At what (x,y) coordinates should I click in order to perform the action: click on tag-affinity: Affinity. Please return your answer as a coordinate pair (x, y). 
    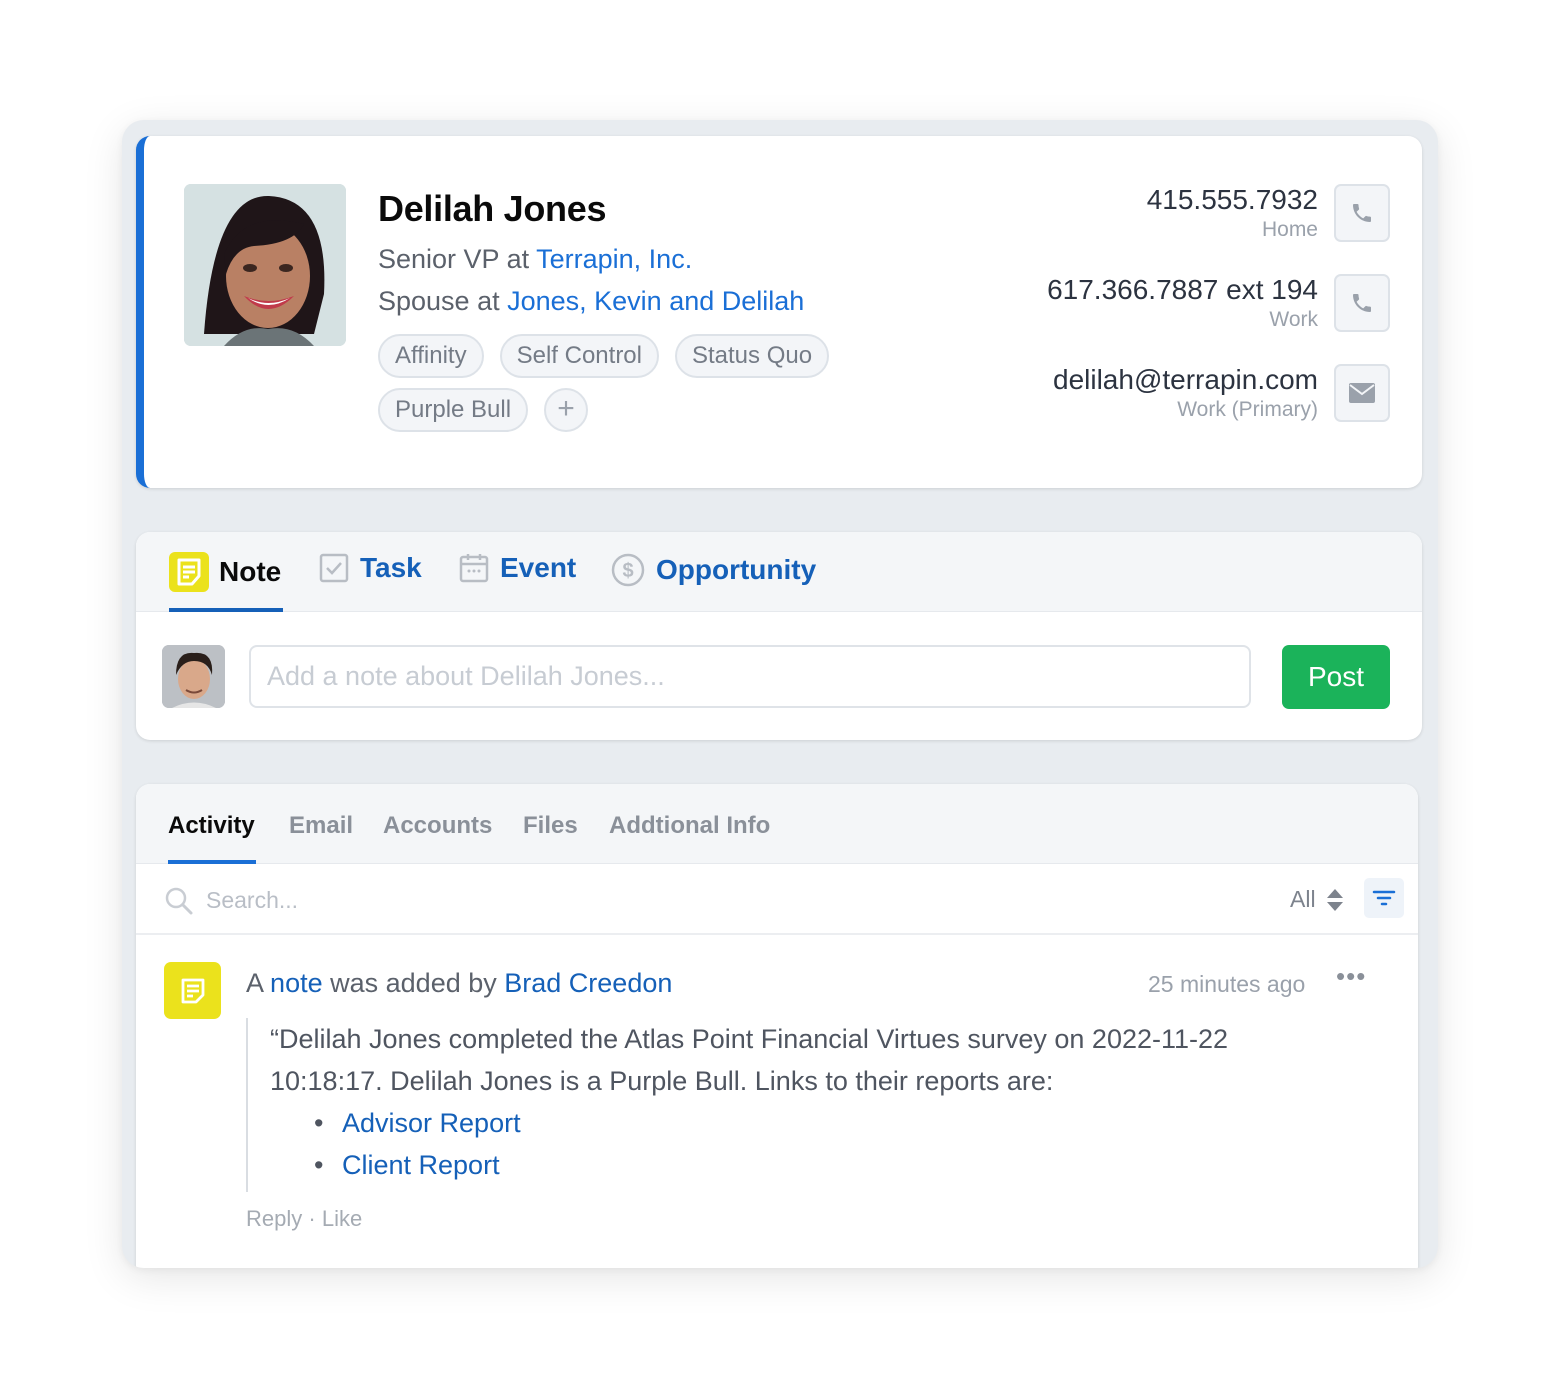
    Looking at the image, I should click on (431, 356).